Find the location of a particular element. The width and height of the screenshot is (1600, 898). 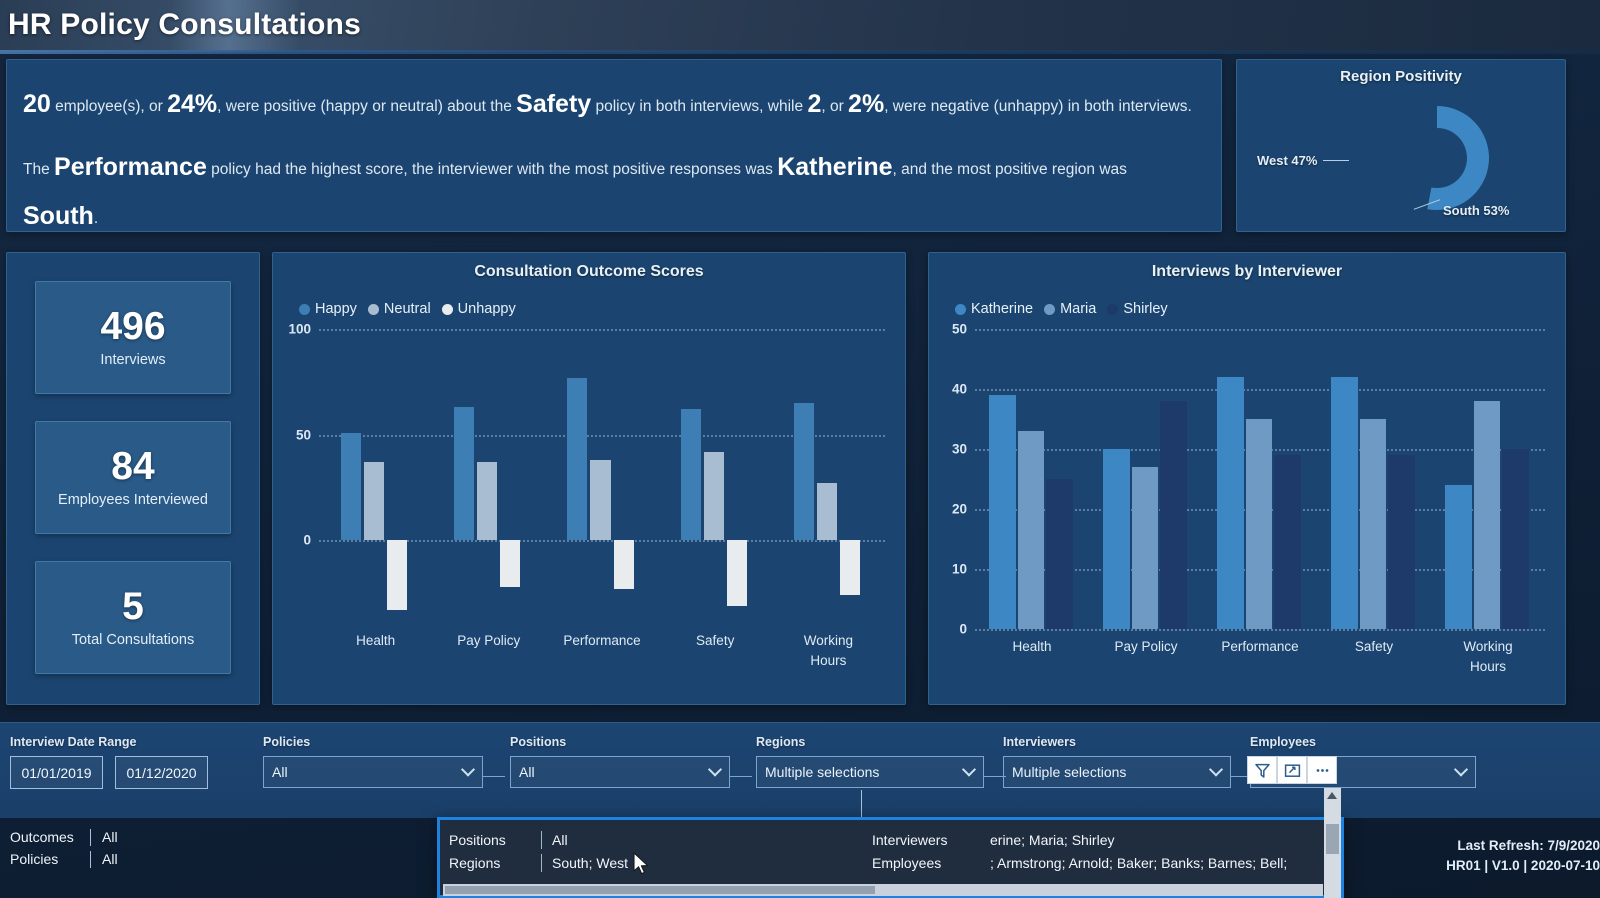

chart2-legend: Katherine Maria Shirley is located at coordinates (1061, 309).